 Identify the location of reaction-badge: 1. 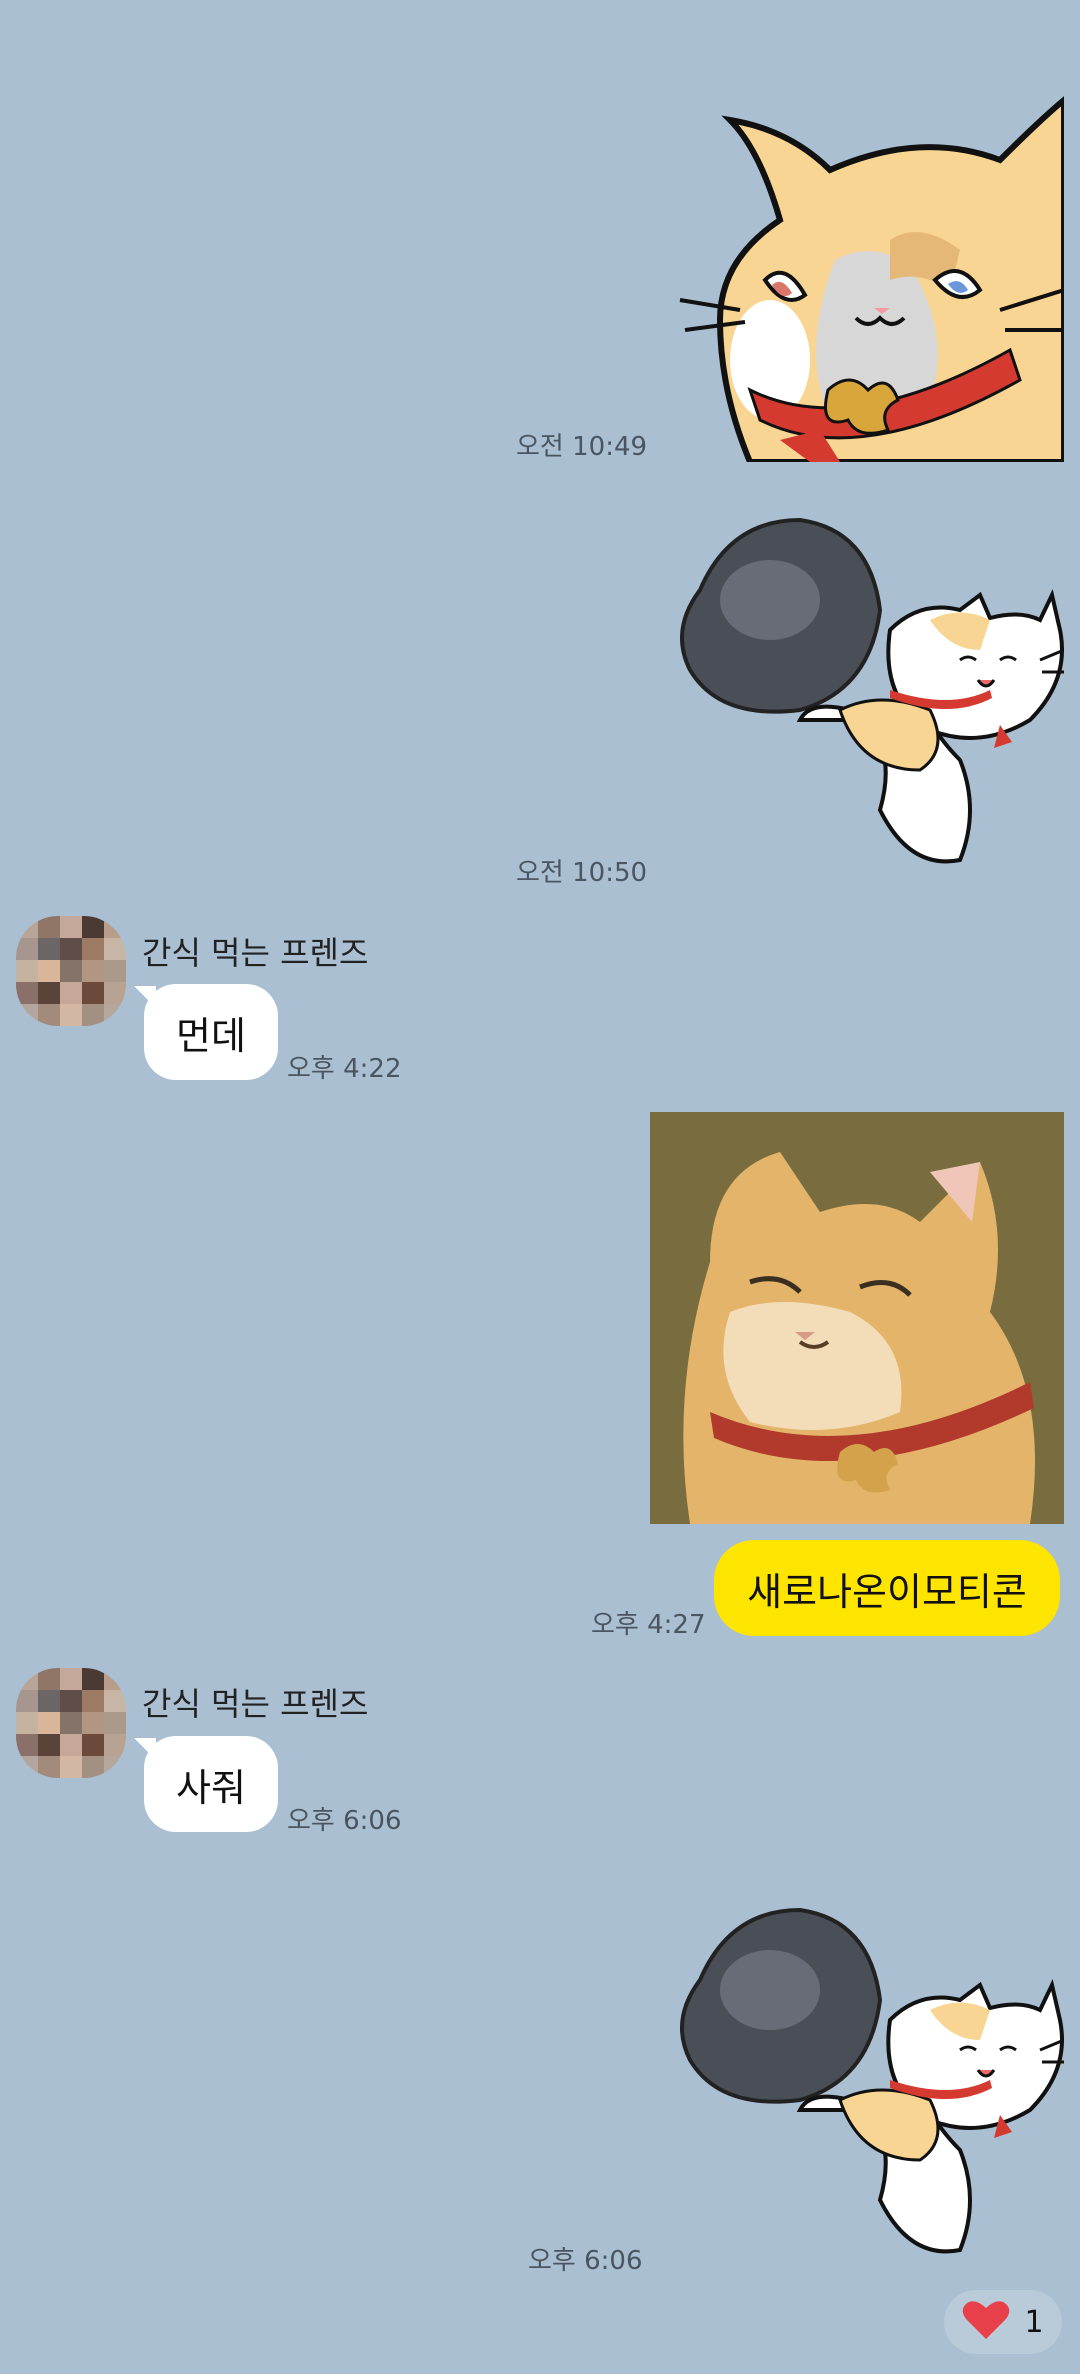
(1003, 2322).